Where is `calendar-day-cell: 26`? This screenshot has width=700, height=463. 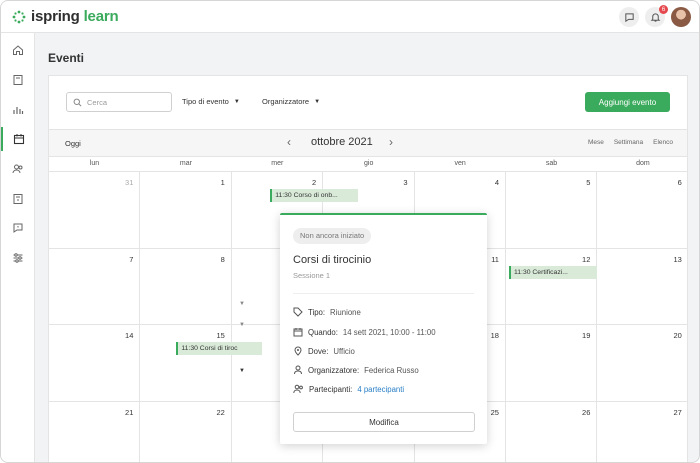
calendar-day-cell: 26 is located at coordinates (552, 431).